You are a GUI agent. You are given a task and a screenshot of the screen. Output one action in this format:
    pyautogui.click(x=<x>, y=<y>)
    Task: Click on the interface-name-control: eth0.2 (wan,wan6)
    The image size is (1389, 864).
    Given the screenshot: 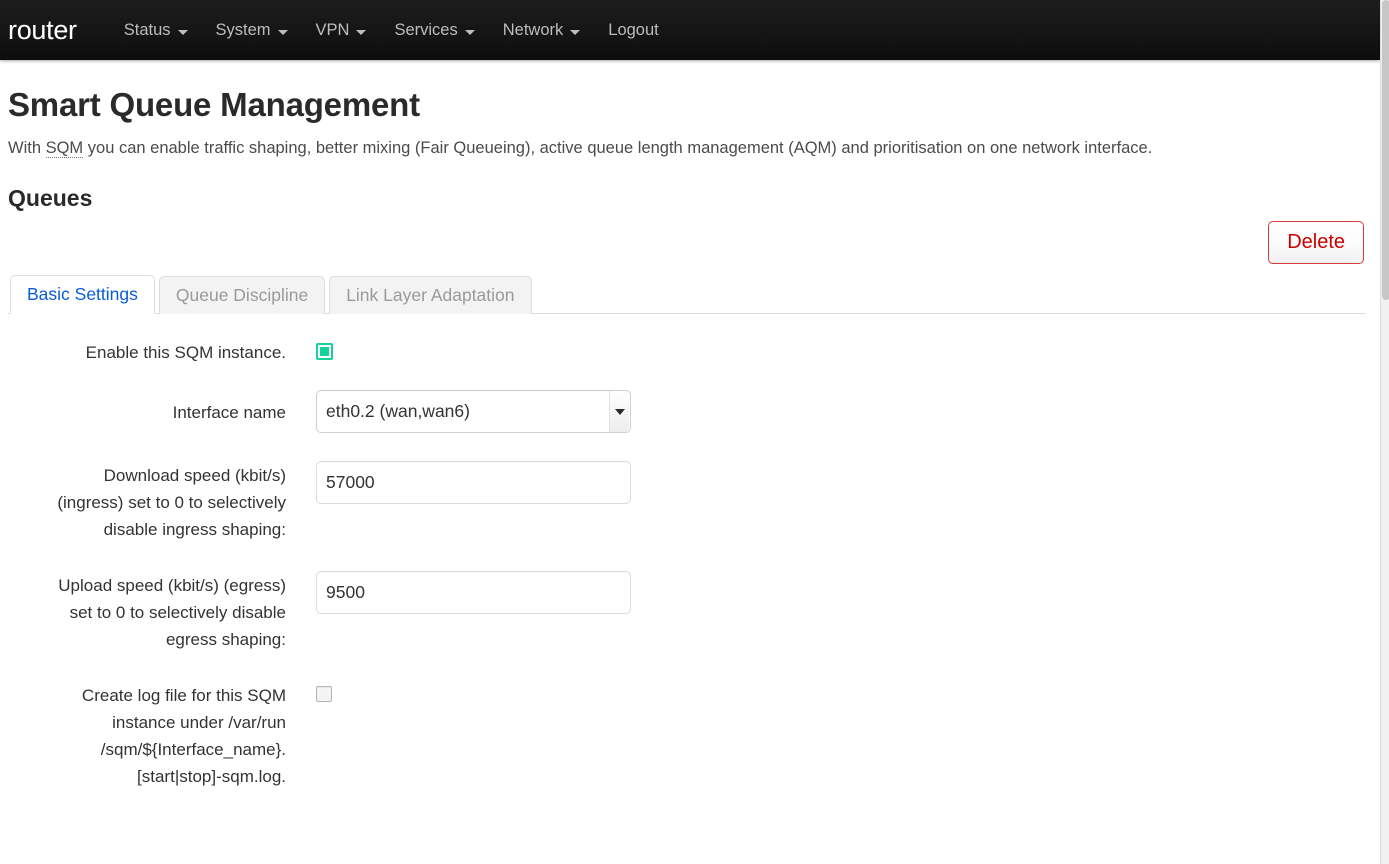 What is the action you would take?
    pyautogui.click(x=826, y=411)
    